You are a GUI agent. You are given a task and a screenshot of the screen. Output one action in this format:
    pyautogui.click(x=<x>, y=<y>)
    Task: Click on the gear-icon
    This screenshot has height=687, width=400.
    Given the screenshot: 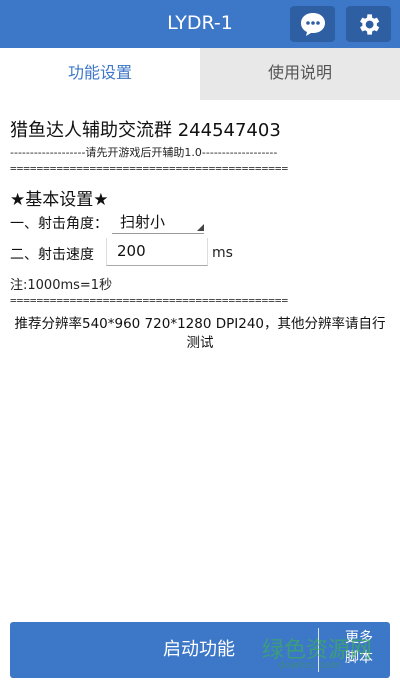 What is the action you would take?
    pyautogui.click(x=370, y=24)
    